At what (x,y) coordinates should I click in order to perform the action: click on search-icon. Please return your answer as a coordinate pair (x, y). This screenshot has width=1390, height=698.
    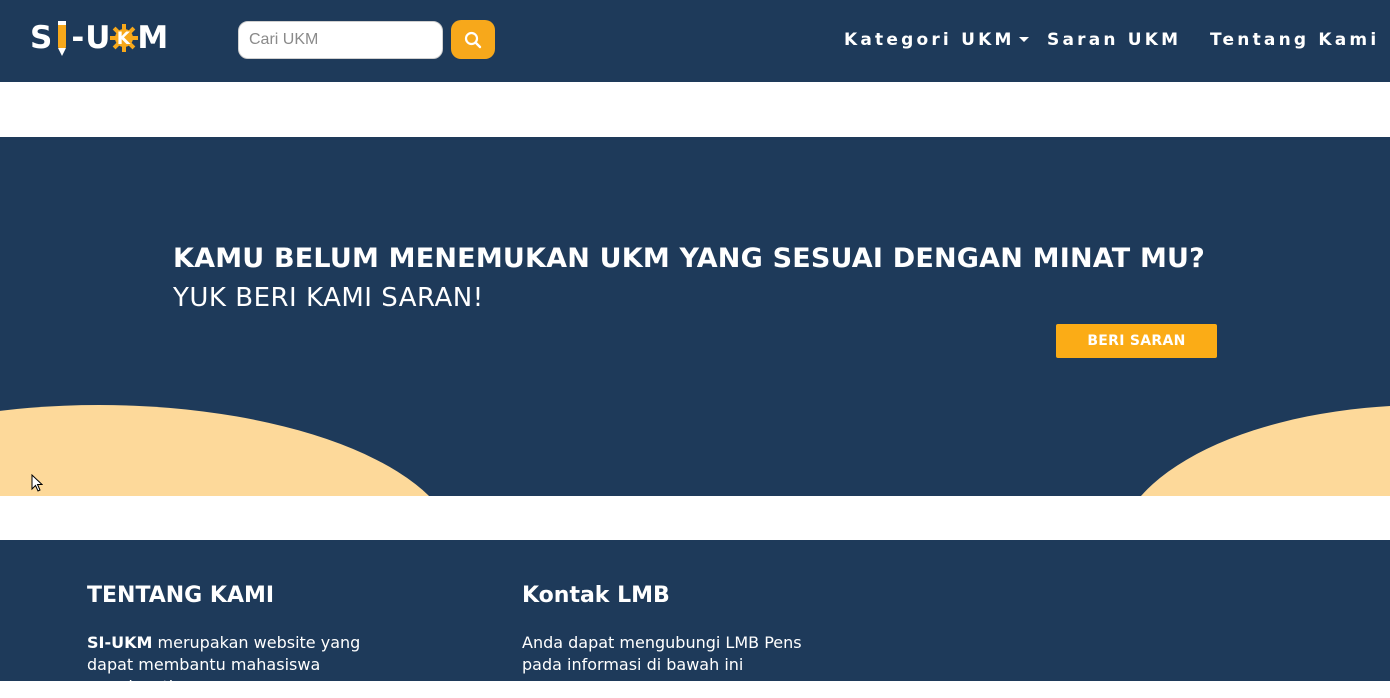
    Looking at the image, I should click on (473, 39).